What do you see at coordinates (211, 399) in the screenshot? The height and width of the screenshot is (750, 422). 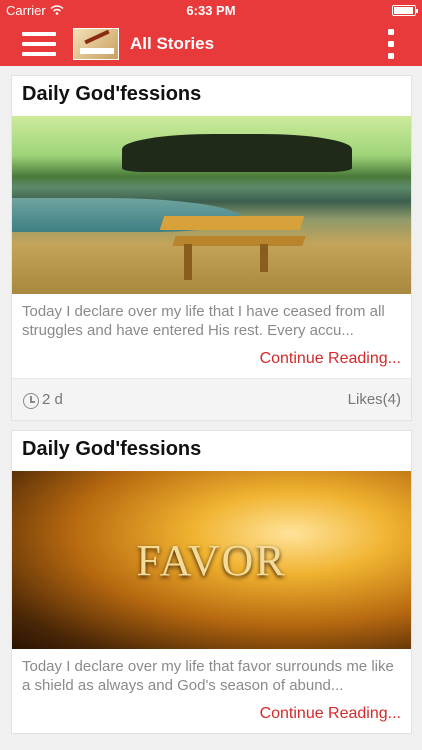 I see `story-footer: 2 d Likes(4)` at bounding box center [211, 399].